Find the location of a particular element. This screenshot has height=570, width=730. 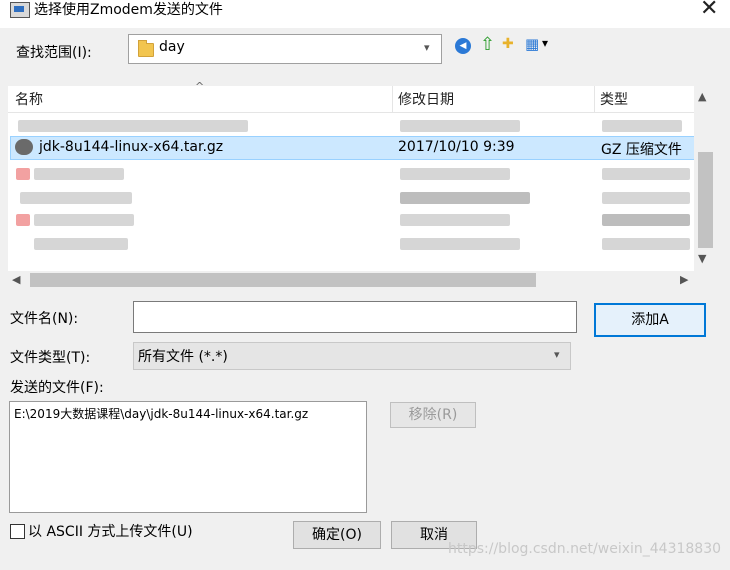

column-date-header: 修改日期 is located at coordinates (426, 99).